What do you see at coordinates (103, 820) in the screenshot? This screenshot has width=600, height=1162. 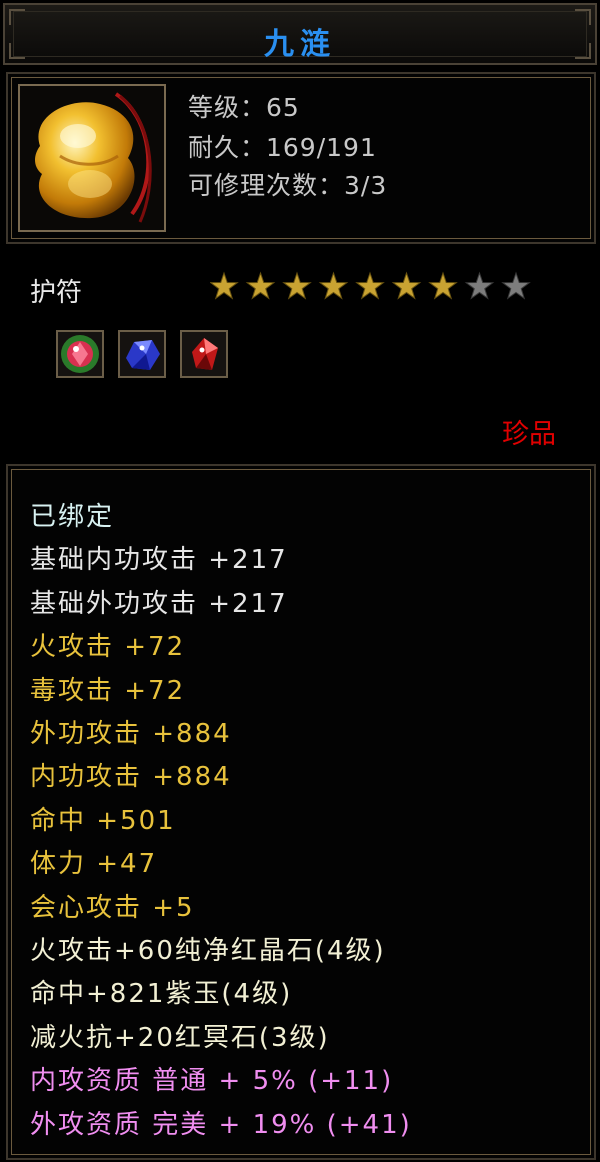 I see `attribute-line: 命中 +501` at bounding box center [103, 820].